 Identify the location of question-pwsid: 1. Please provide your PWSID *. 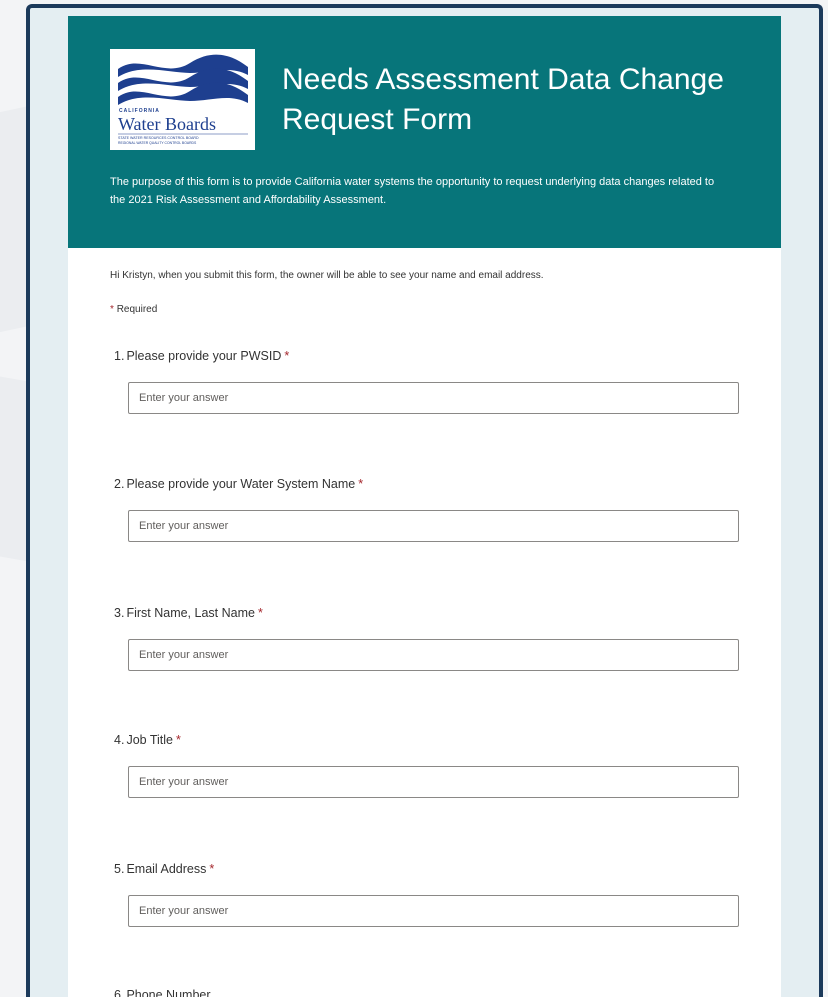
(434, 380).